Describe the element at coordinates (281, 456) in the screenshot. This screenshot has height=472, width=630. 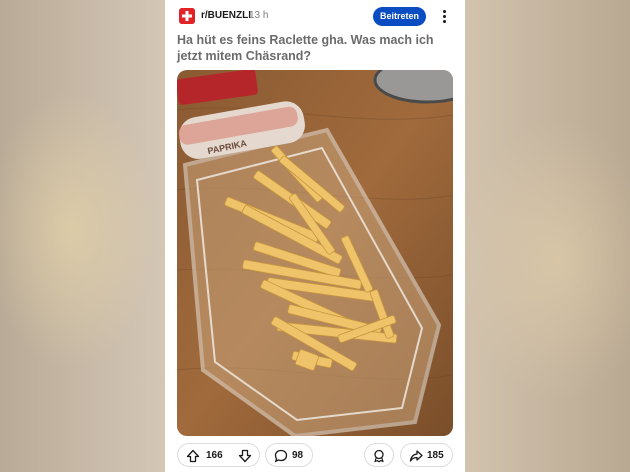
I see `comment-bubble-icon` at that location.